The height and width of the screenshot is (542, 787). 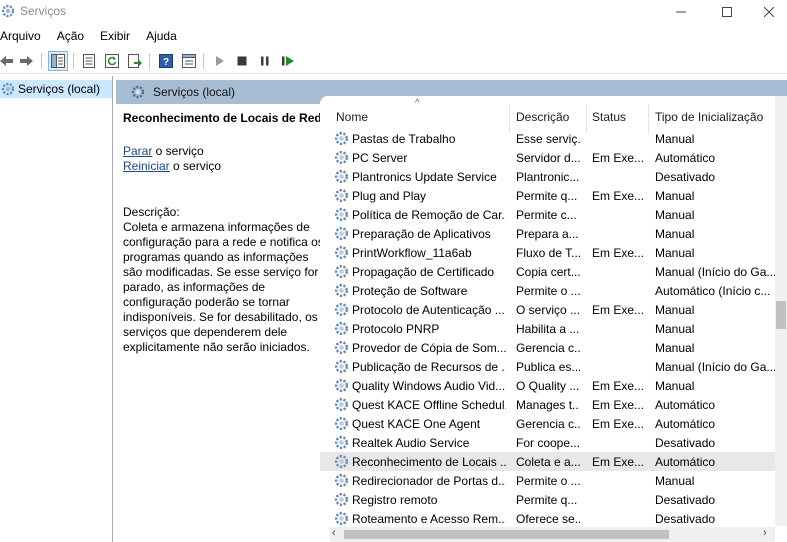 I want to click on menu-arquivo: Arquivo, so click(x=24, y=36).